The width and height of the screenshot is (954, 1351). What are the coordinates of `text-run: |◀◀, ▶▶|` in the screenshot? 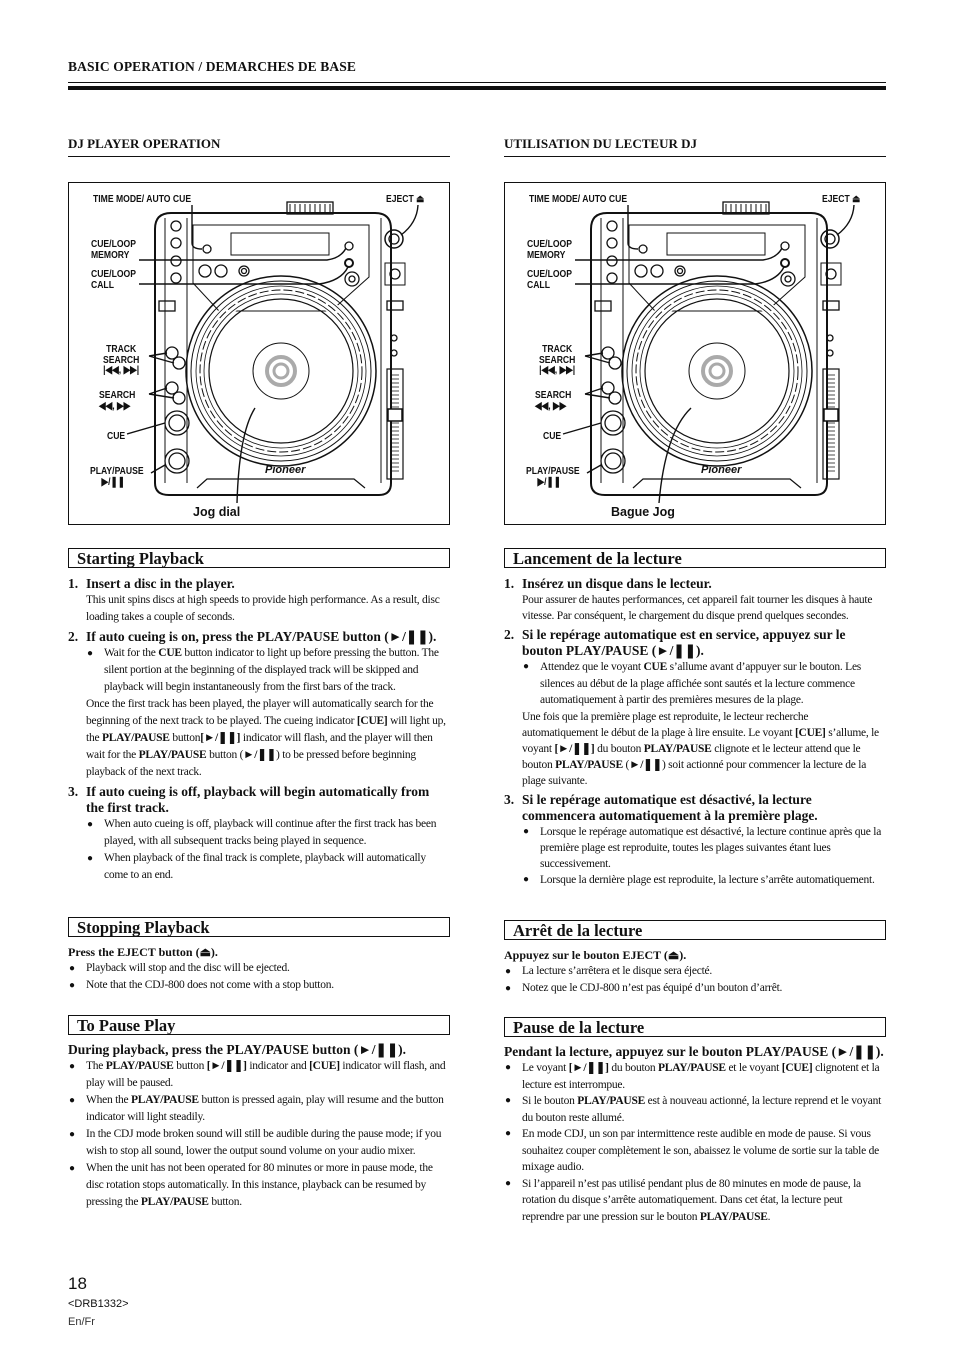 It's located at (121, 370).